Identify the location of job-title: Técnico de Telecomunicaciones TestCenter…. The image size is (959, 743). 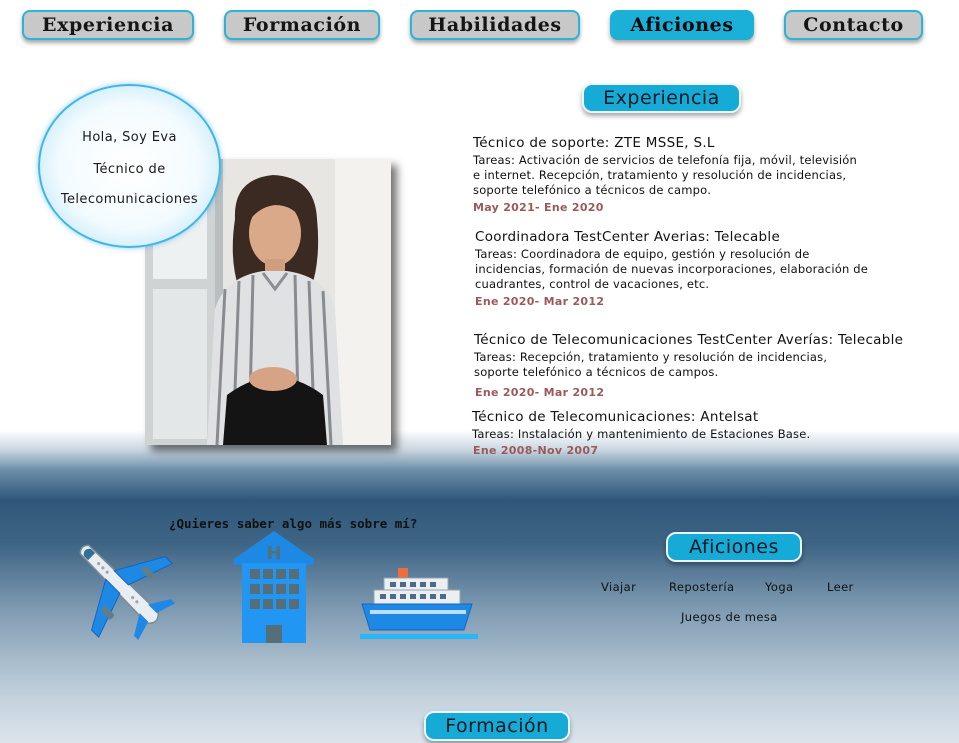
(689, 340).